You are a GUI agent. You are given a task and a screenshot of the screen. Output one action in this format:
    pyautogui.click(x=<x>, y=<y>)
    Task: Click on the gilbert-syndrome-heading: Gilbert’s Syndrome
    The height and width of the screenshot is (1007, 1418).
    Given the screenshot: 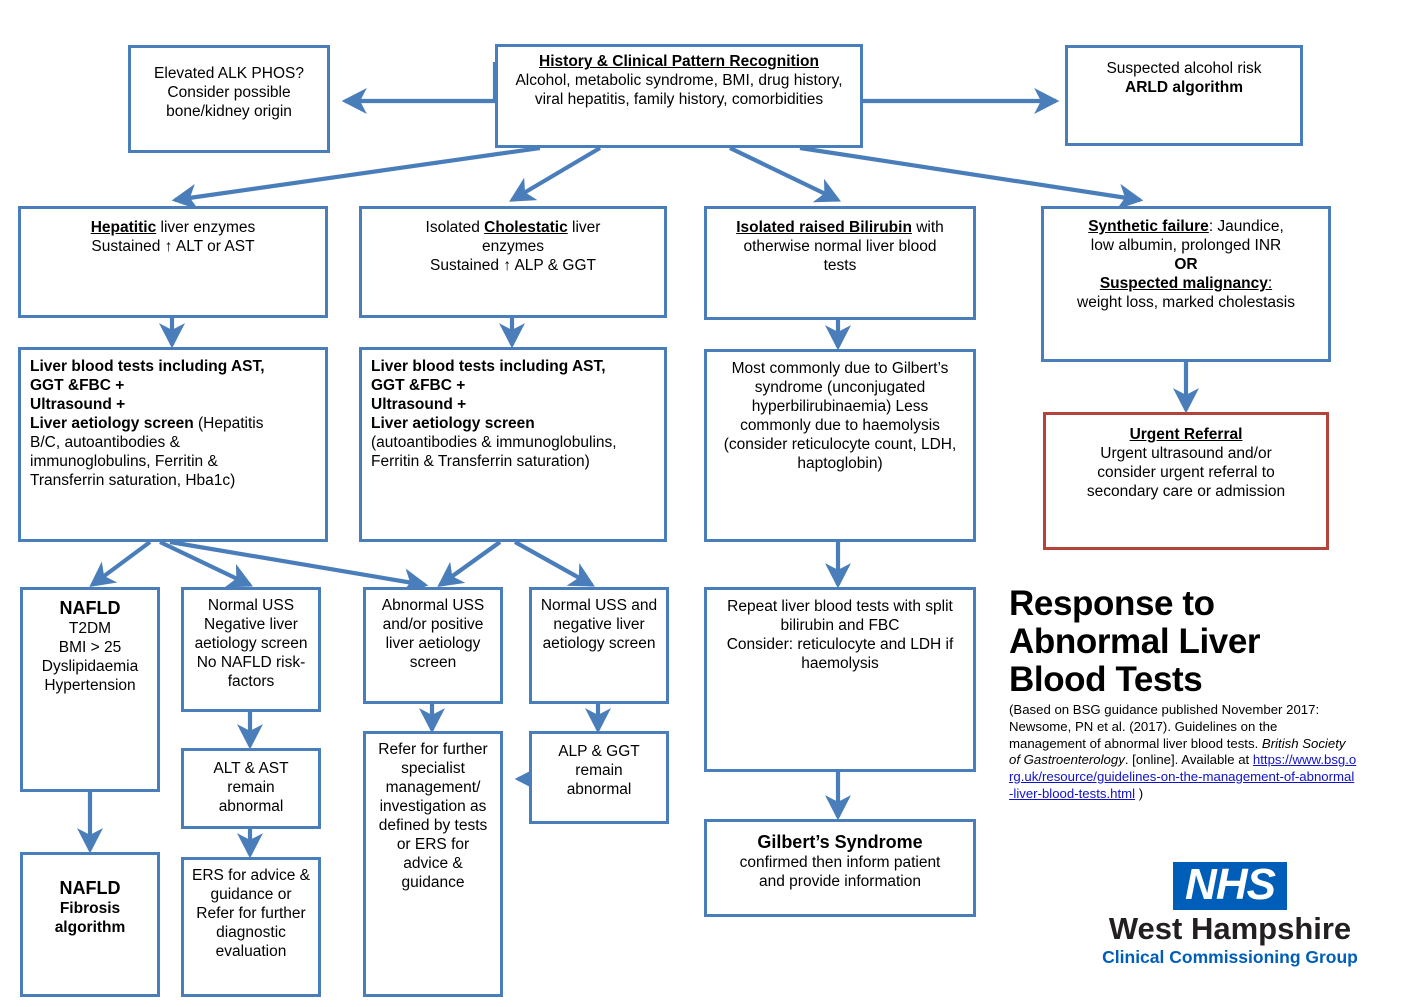 What is the action you would take?
    pyautogui.click(x=840, y=842)
    